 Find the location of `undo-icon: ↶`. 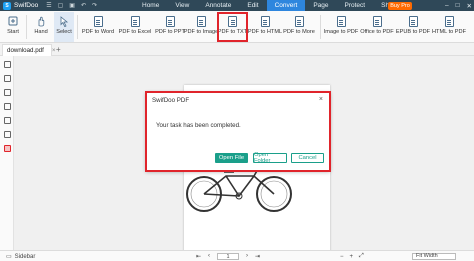

undo-icon: ↶ is located at coordinates (83, 5).